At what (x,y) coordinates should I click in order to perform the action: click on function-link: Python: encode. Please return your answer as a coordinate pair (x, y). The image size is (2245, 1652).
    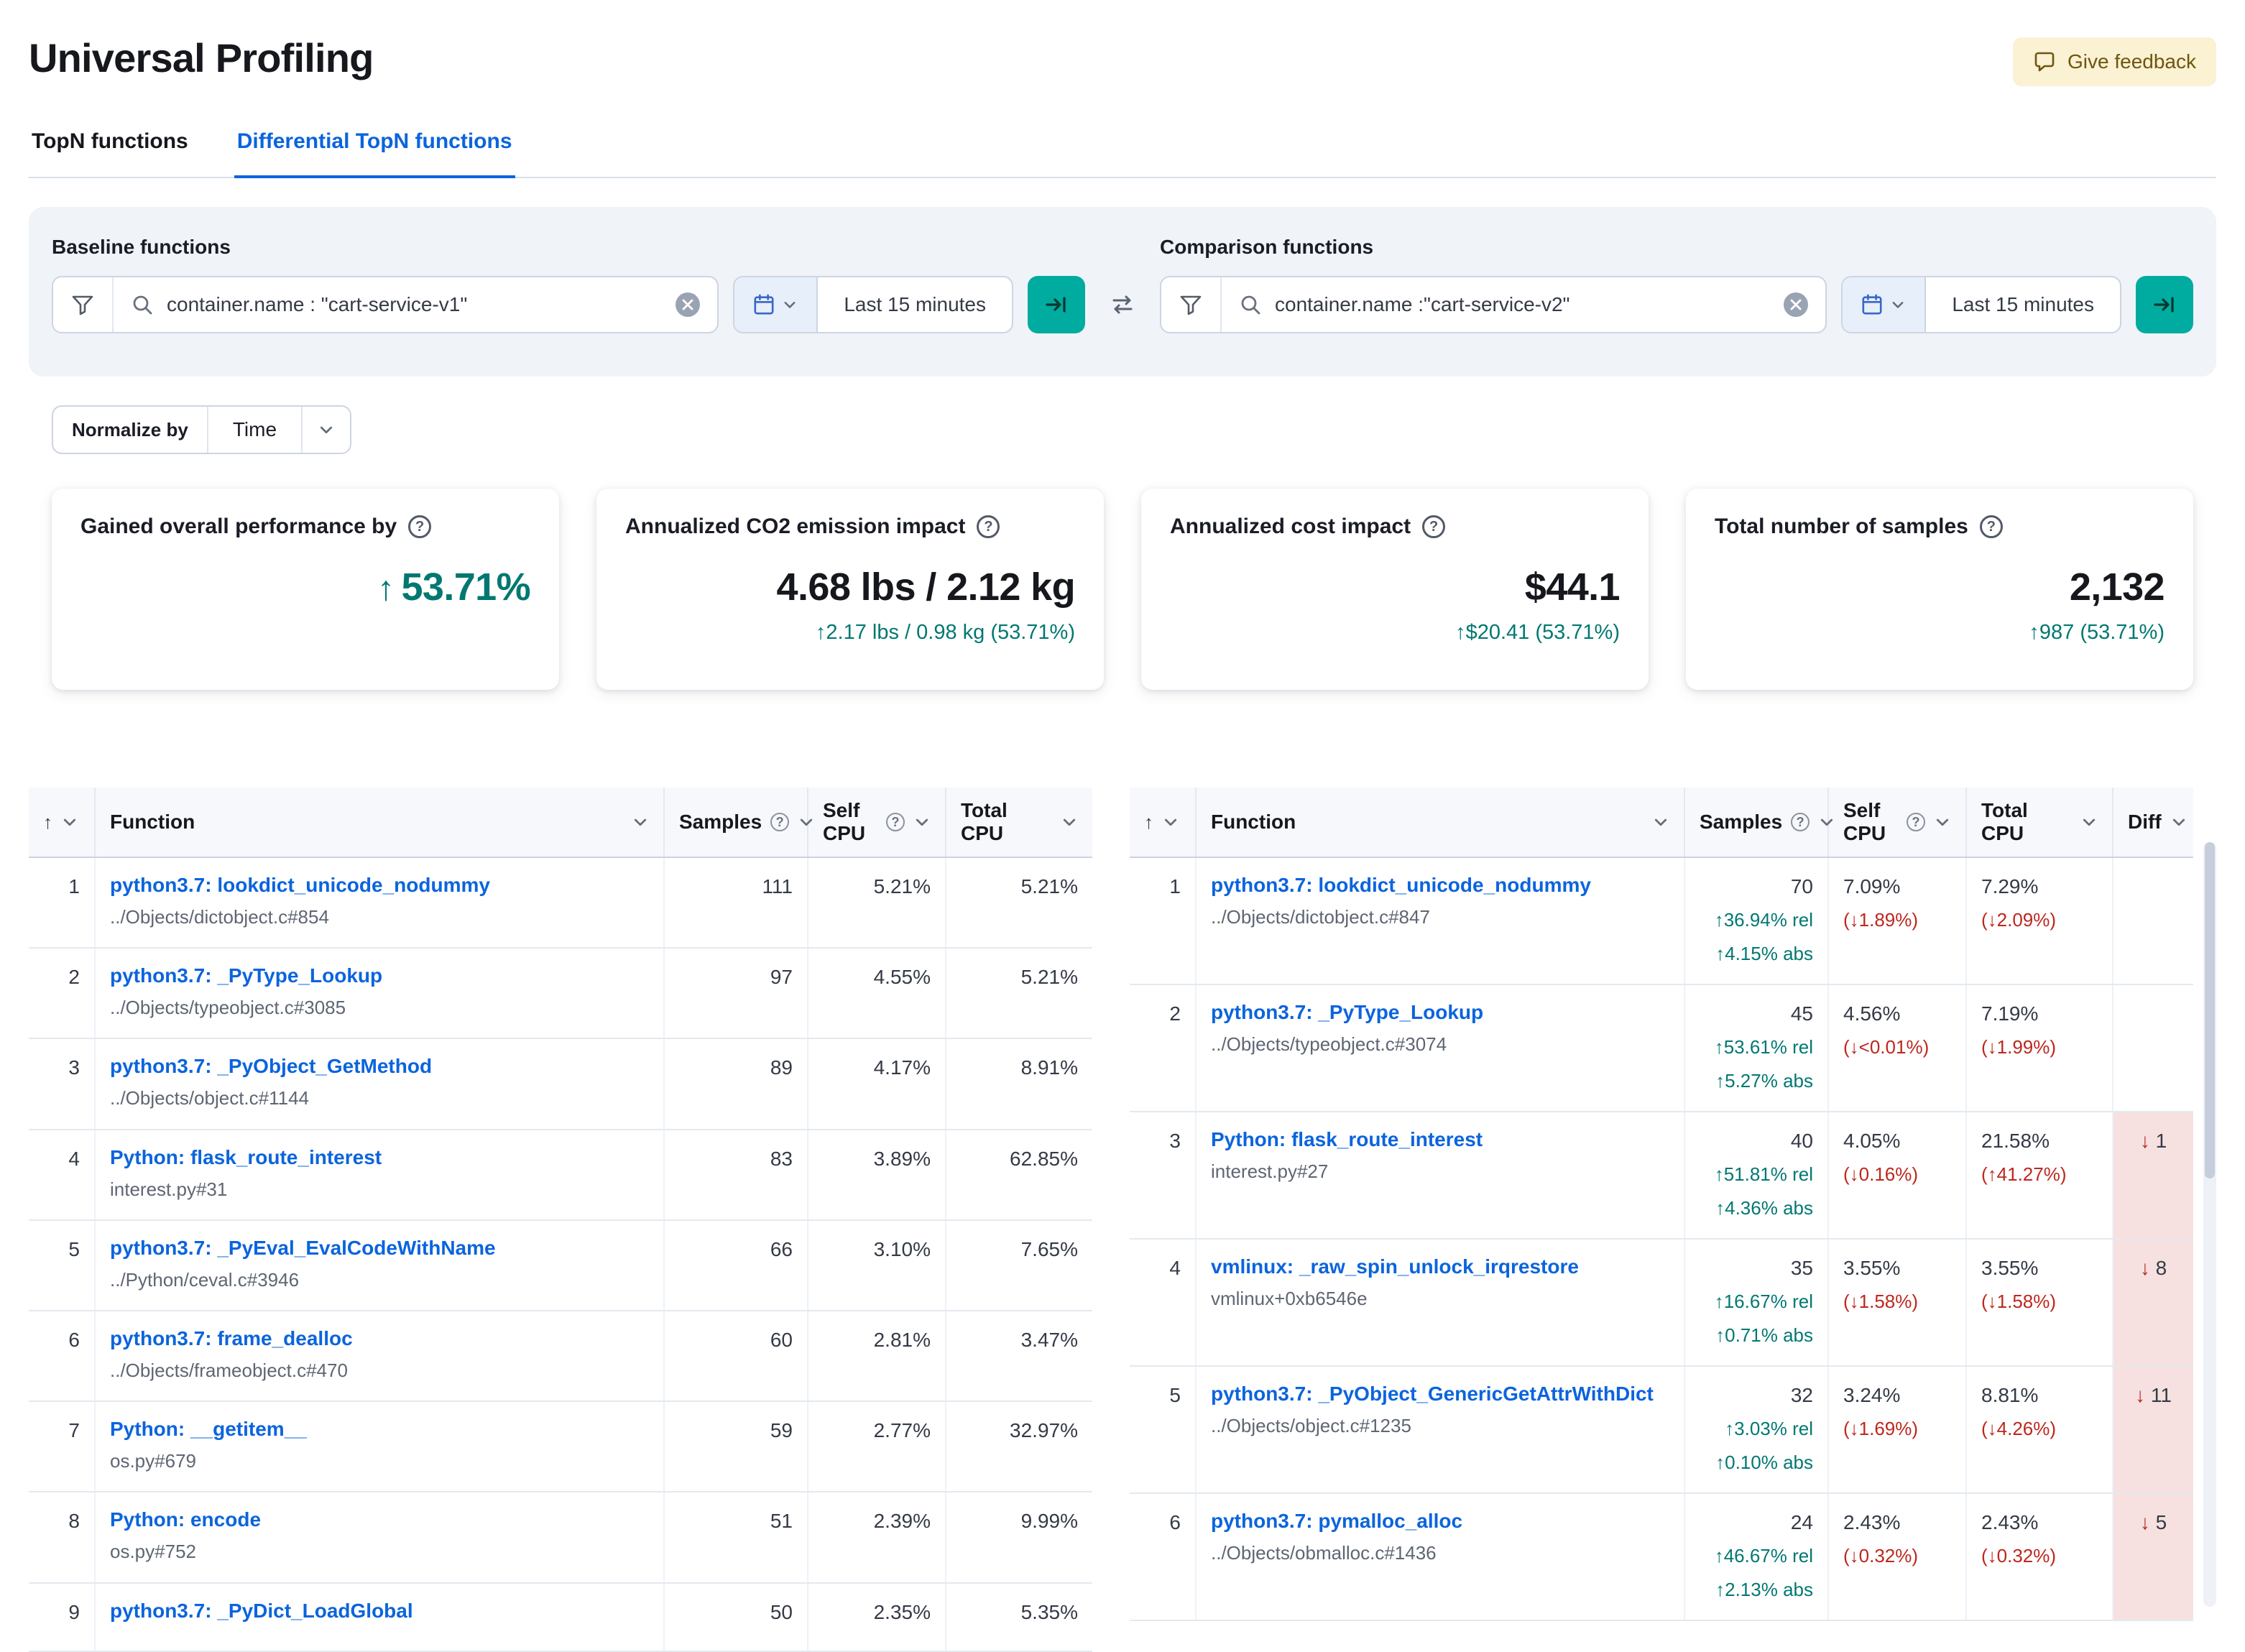
    Looking at the image, I should click on (379, 1519).